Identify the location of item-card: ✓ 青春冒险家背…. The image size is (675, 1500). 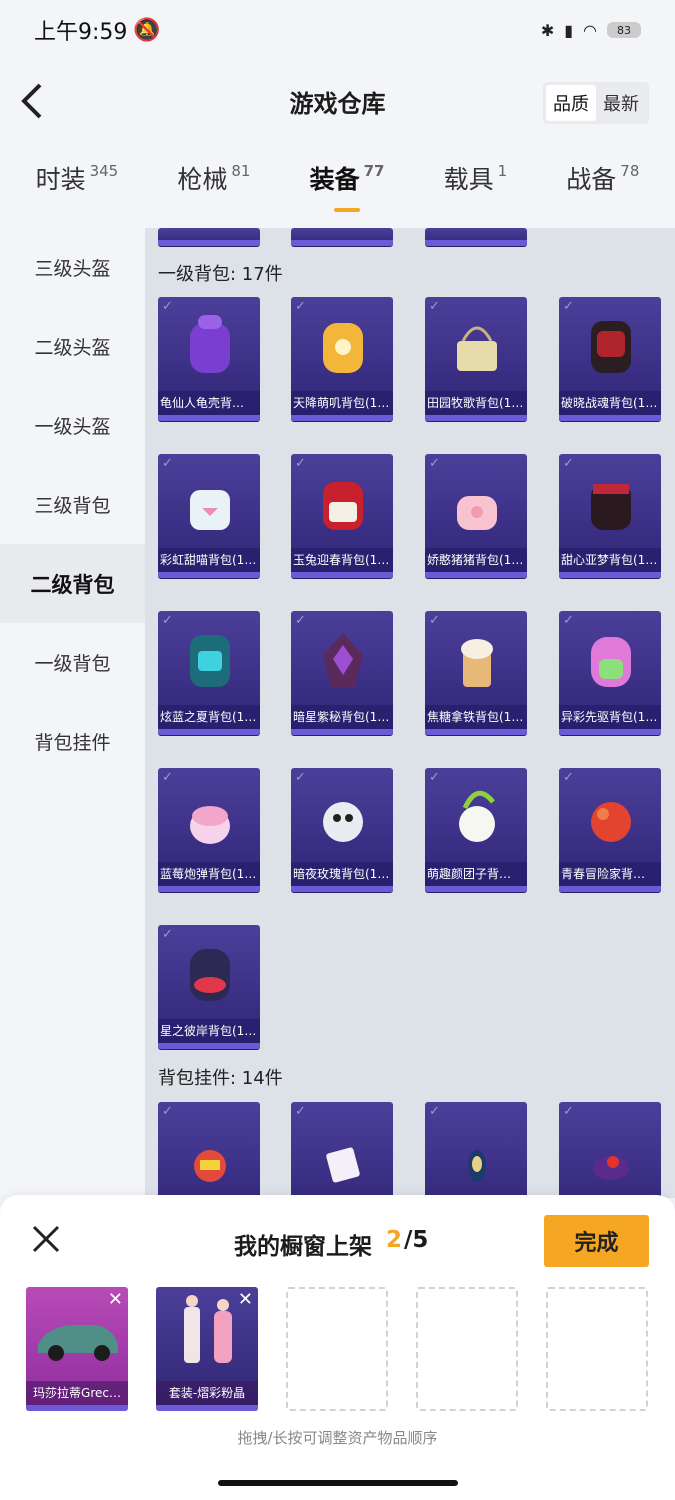
(610, 830).